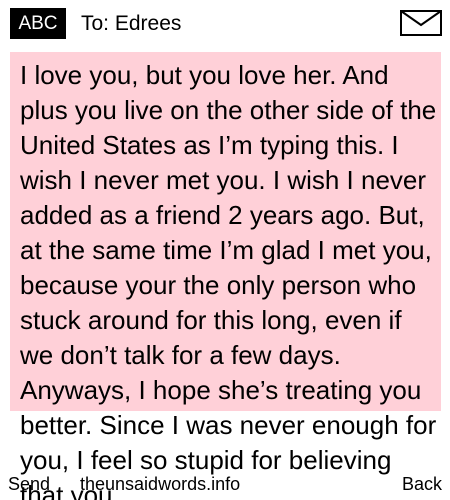 This screenshot has height=500, width=450. What do you see at coordinates (421, 23) in the screenshot?
I see `envelope-icon` at bounding box center [421, 23].